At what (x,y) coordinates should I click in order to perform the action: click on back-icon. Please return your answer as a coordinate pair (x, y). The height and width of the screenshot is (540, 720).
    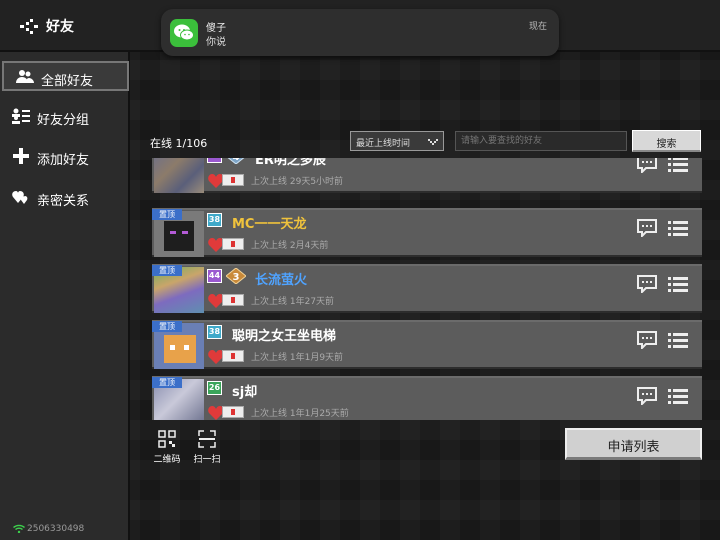
    Looking at the image, I should click on (30, 26).